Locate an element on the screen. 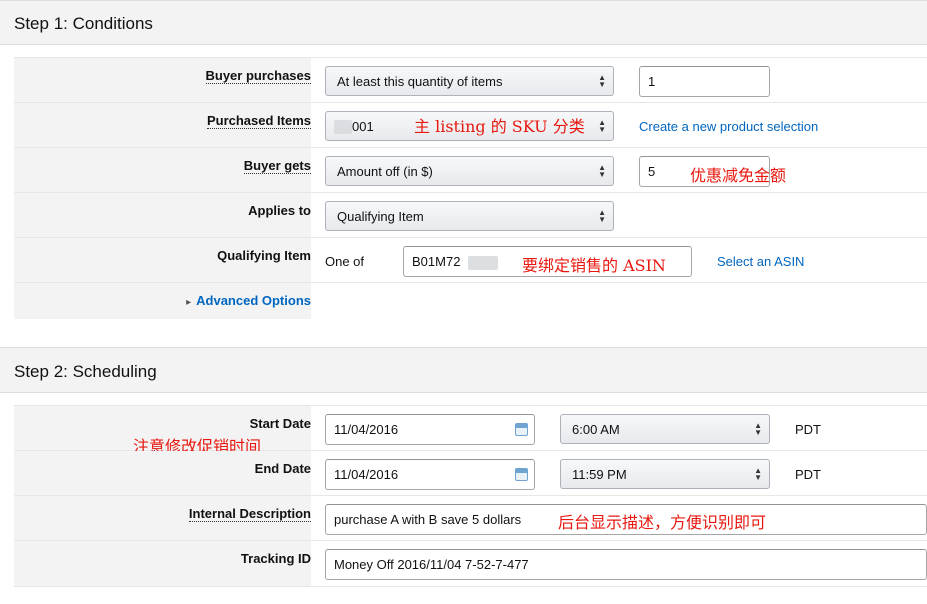  qualifying-item-label: Qualifying Item is located at coordinates (264, 255).